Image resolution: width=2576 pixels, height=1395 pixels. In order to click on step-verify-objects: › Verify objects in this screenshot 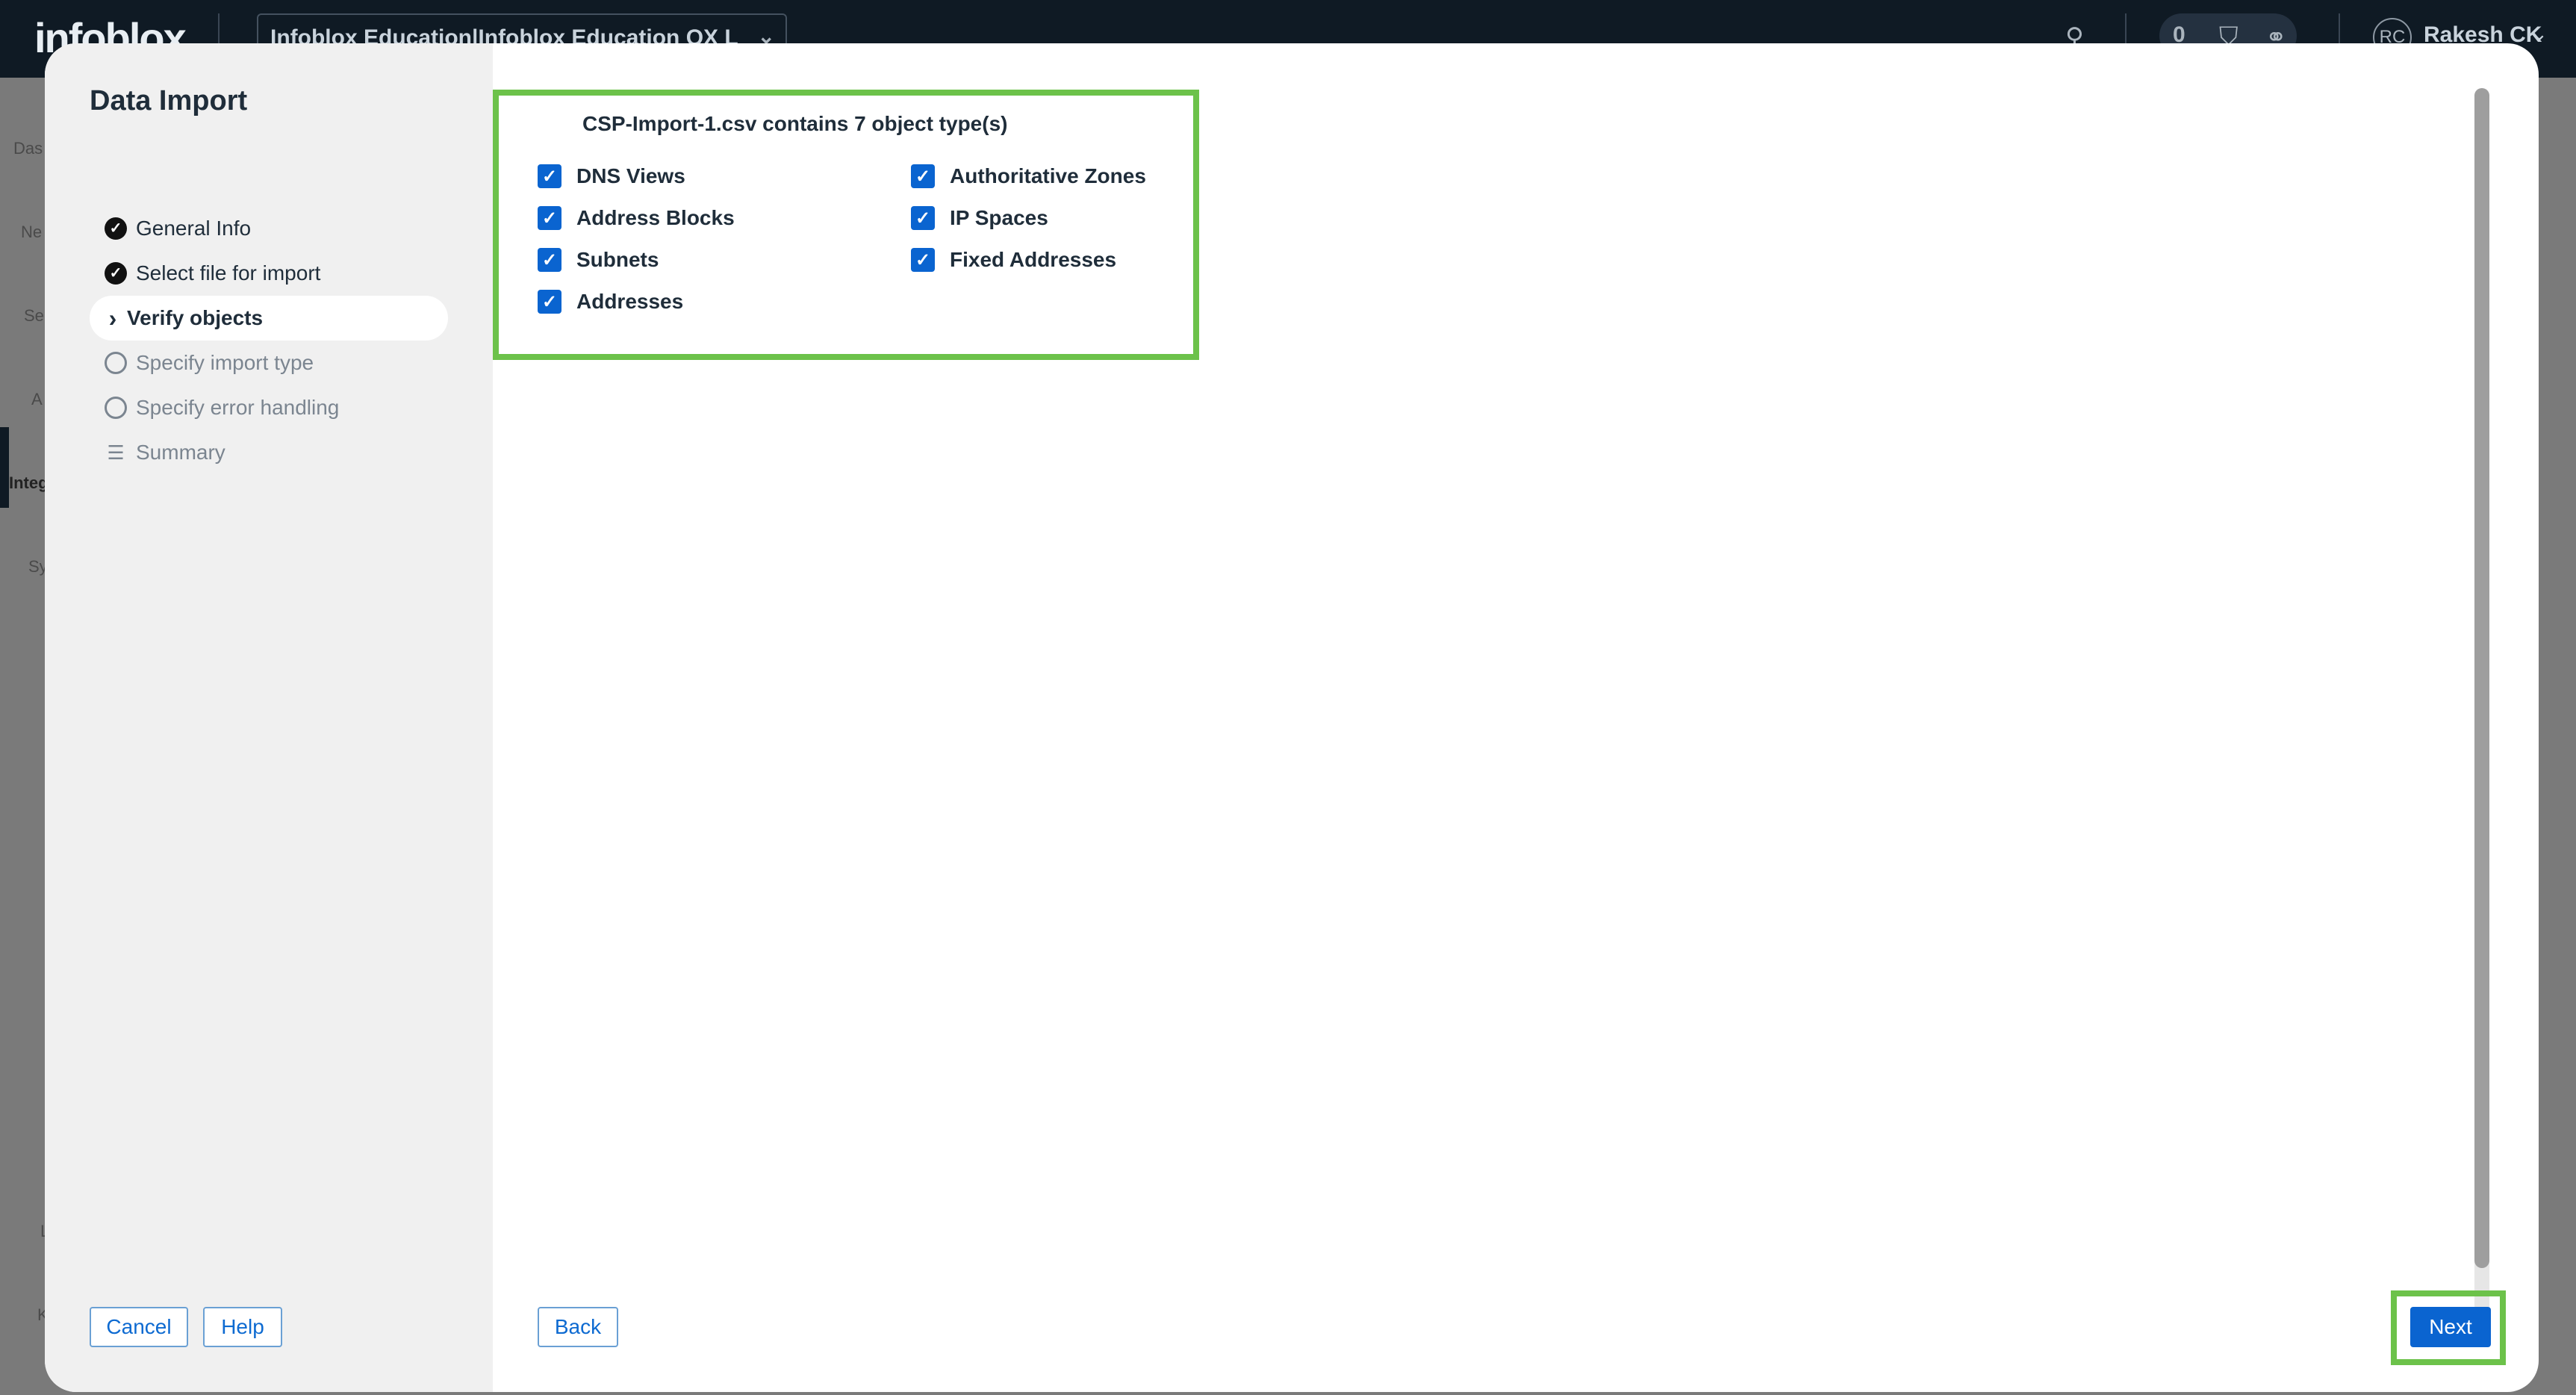, I will do `click(269, 318)`.